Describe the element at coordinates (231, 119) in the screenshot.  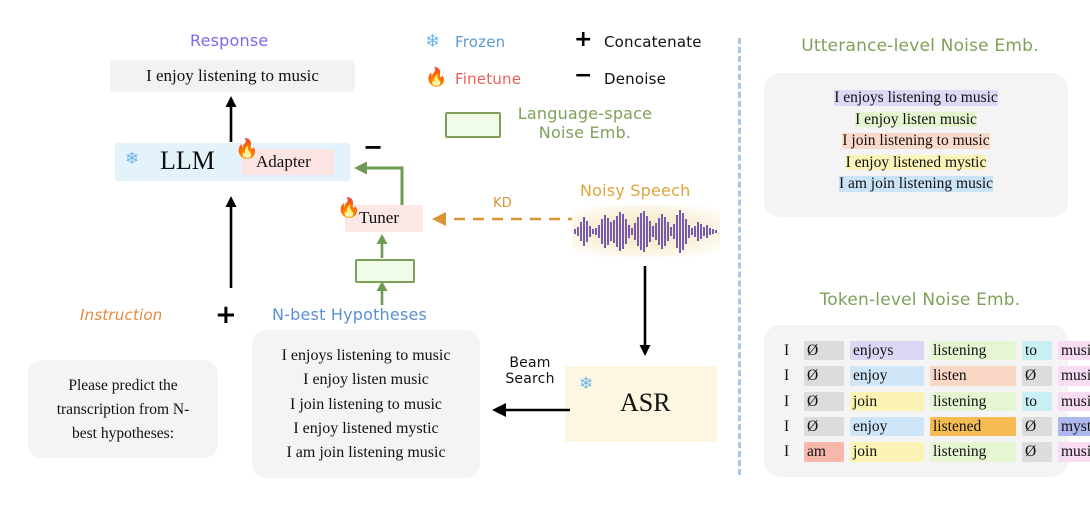
I see `arrow-llm-to-response` at that location.